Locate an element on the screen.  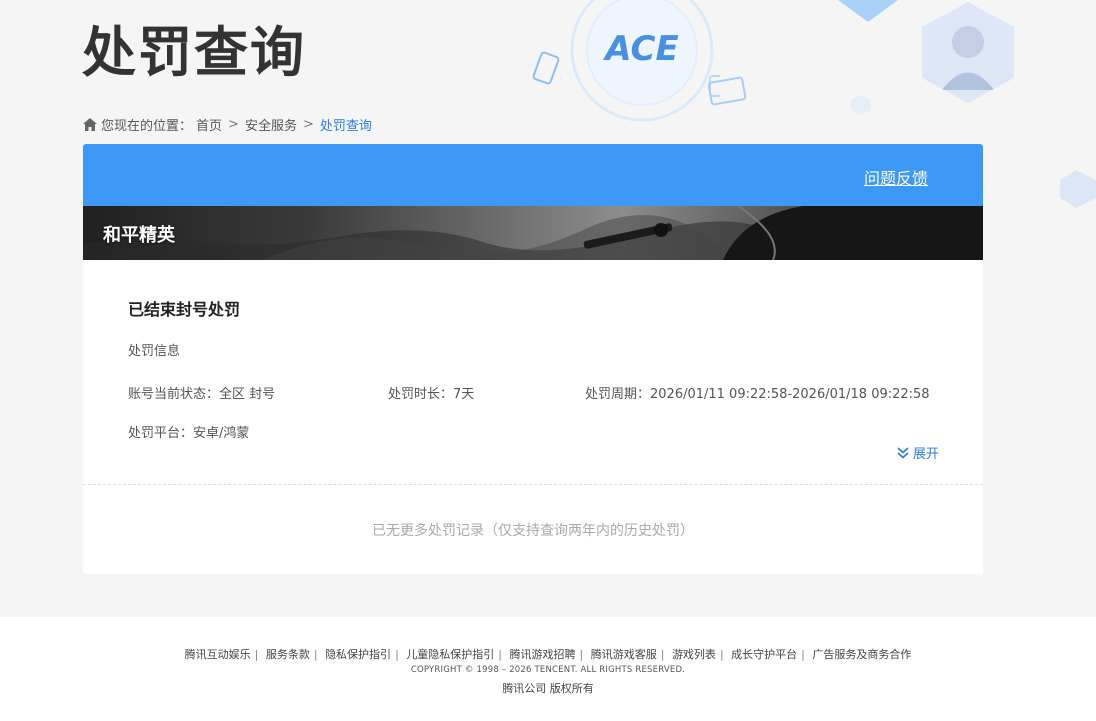
penalty-duration: 处罚时长：7天 is located at coordinates (431, 394).